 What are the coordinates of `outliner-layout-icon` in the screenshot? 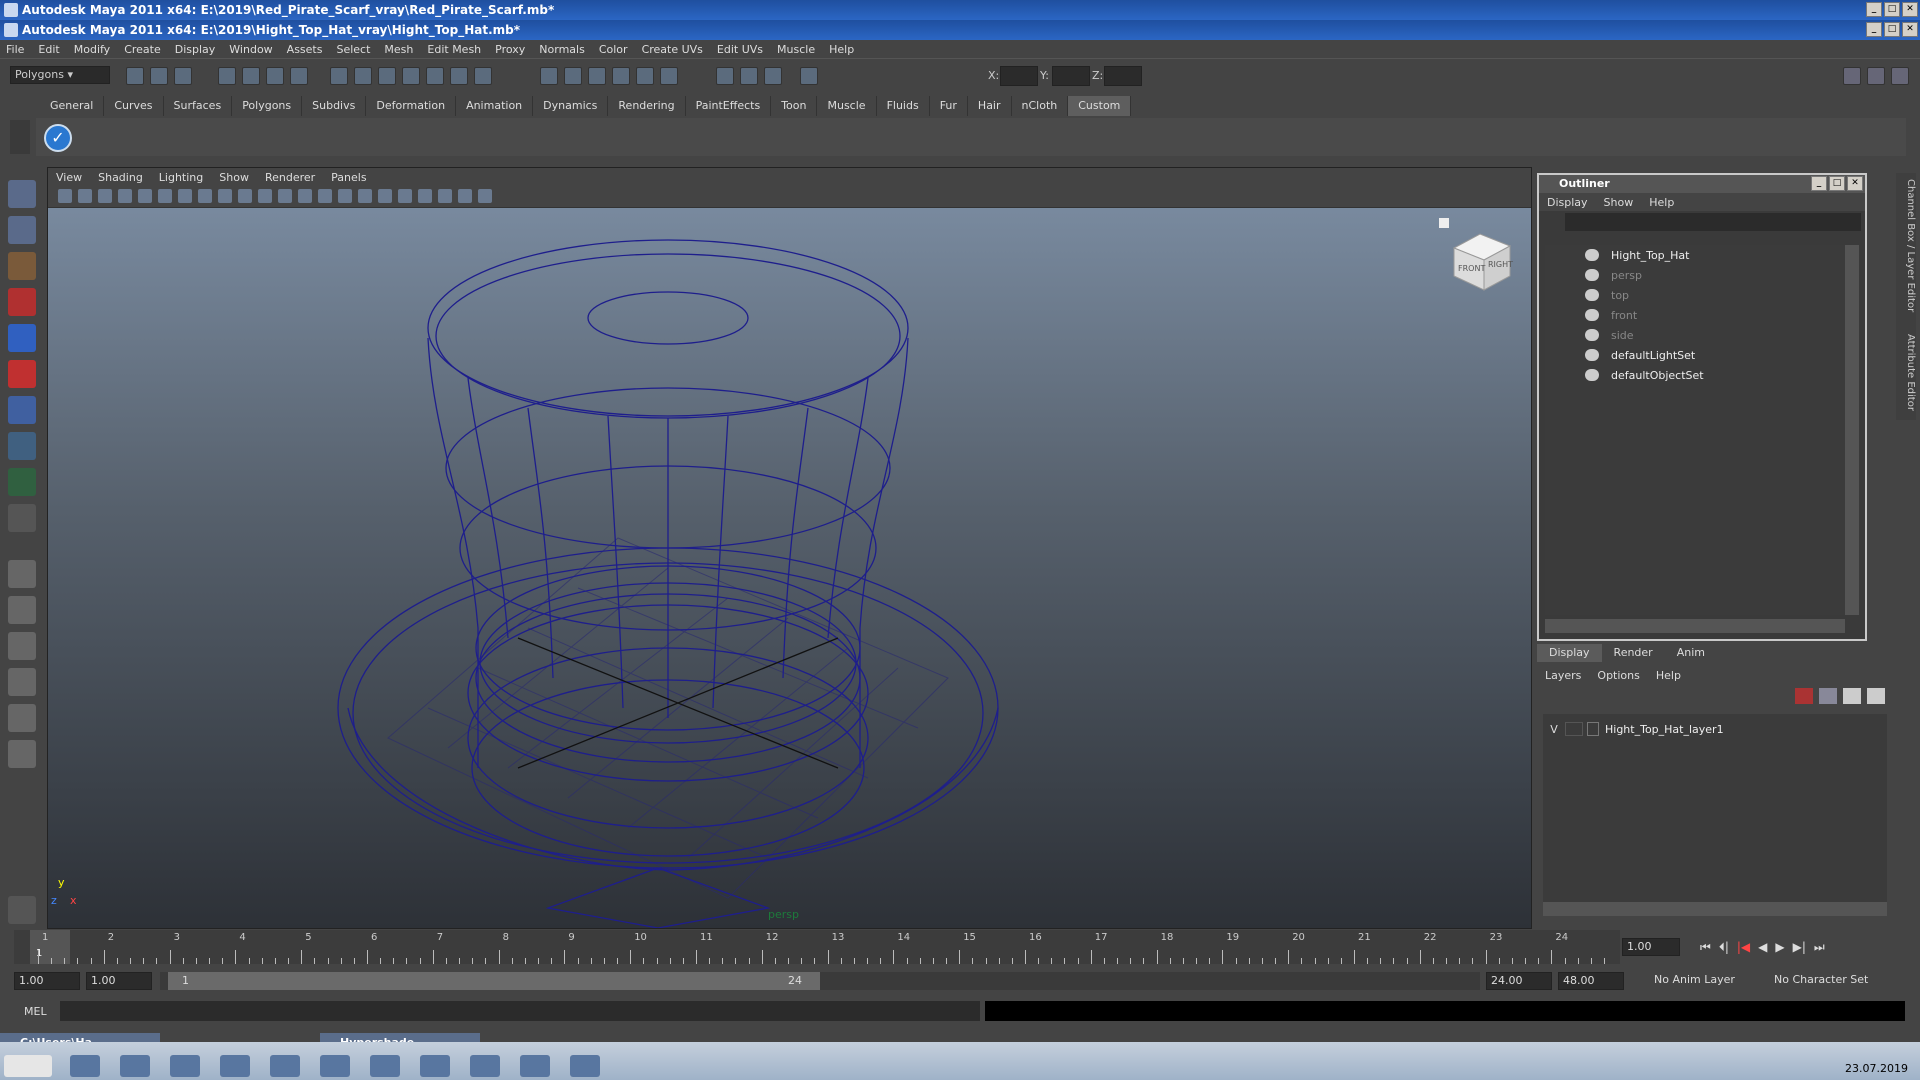 It's located at (22, 646).